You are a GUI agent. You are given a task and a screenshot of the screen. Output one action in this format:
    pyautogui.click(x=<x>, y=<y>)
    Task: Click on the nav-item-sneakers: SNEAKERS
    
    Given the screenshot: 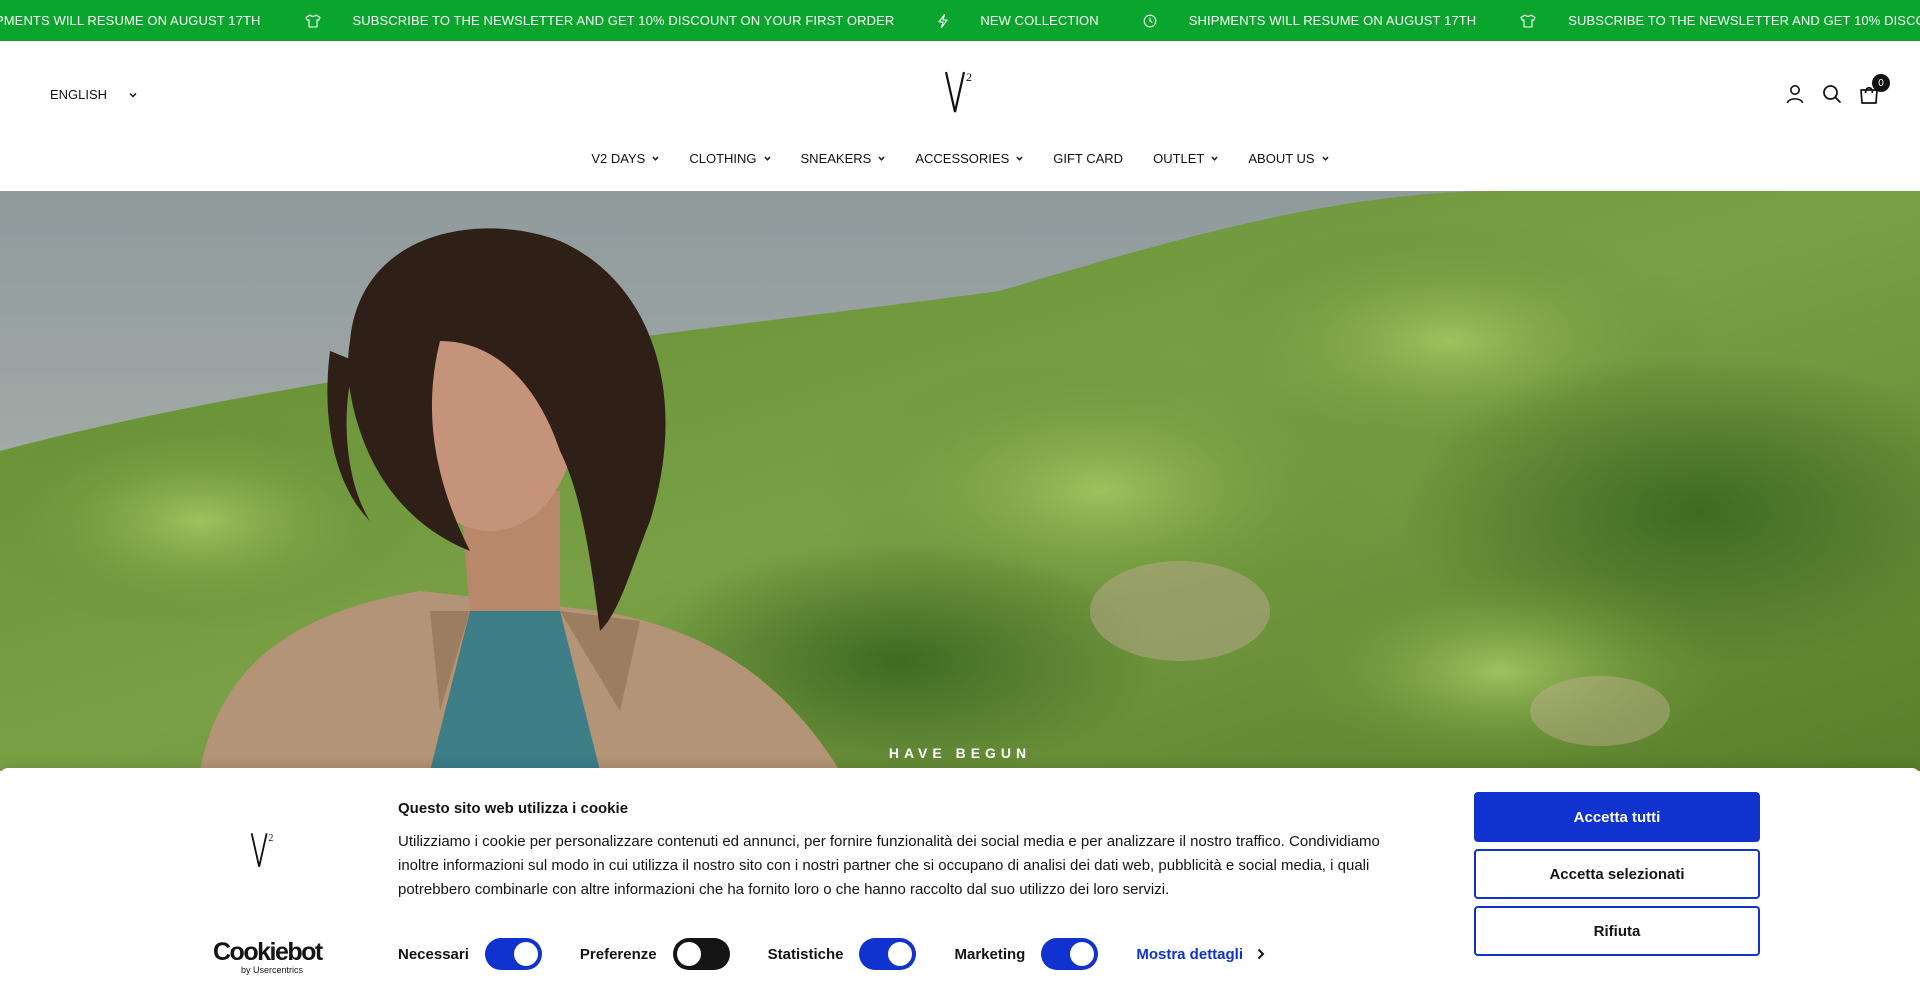 What is the action you would take?
    pyautogui.click(x=843, y=158)
    